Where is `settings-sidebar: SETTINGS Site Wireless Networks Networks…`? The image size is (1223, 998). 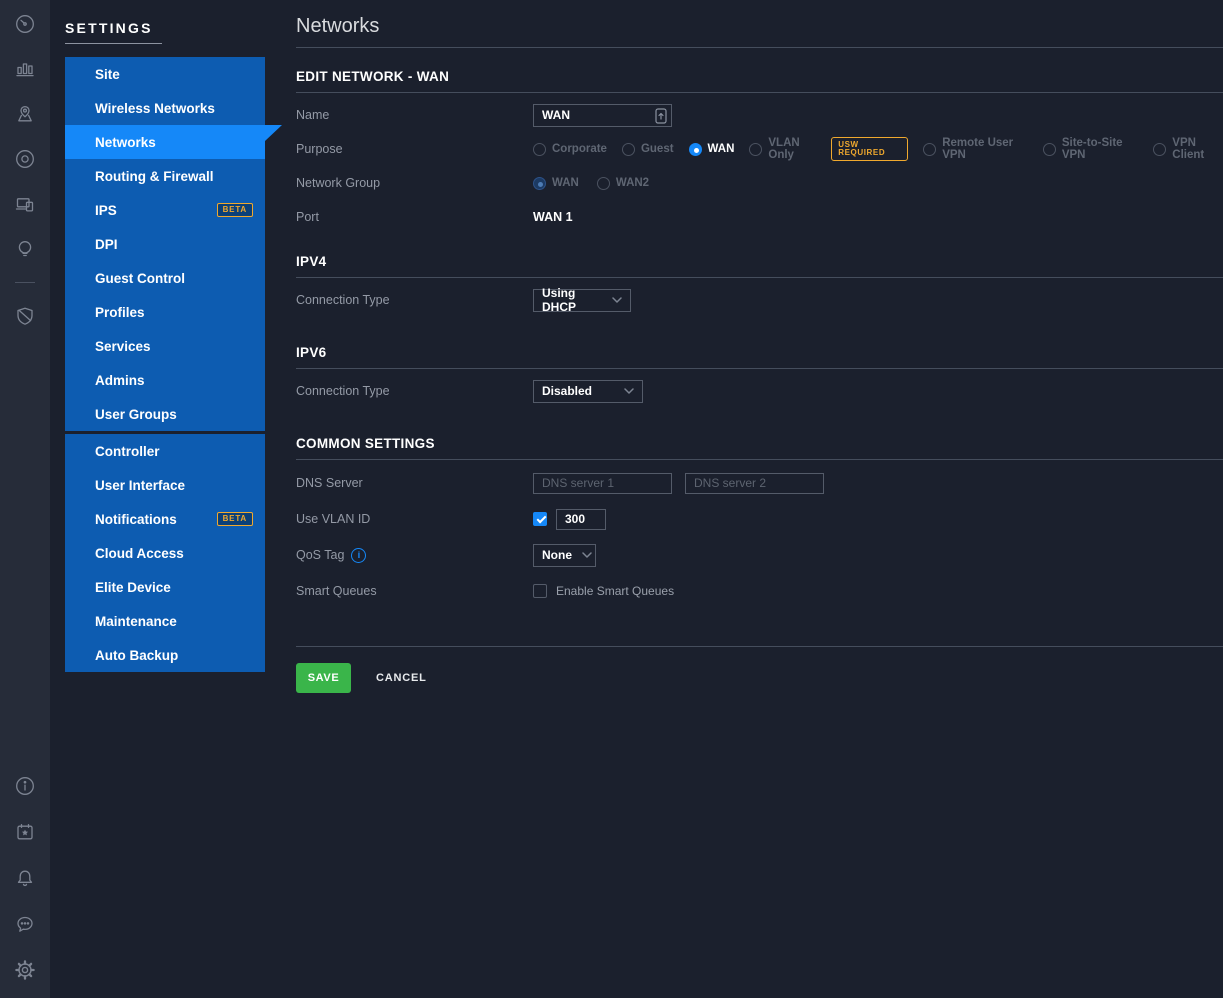 settings-sidebar: SETTINGS Site Wireless Networks Networks… is located at coordinates (173, 336).